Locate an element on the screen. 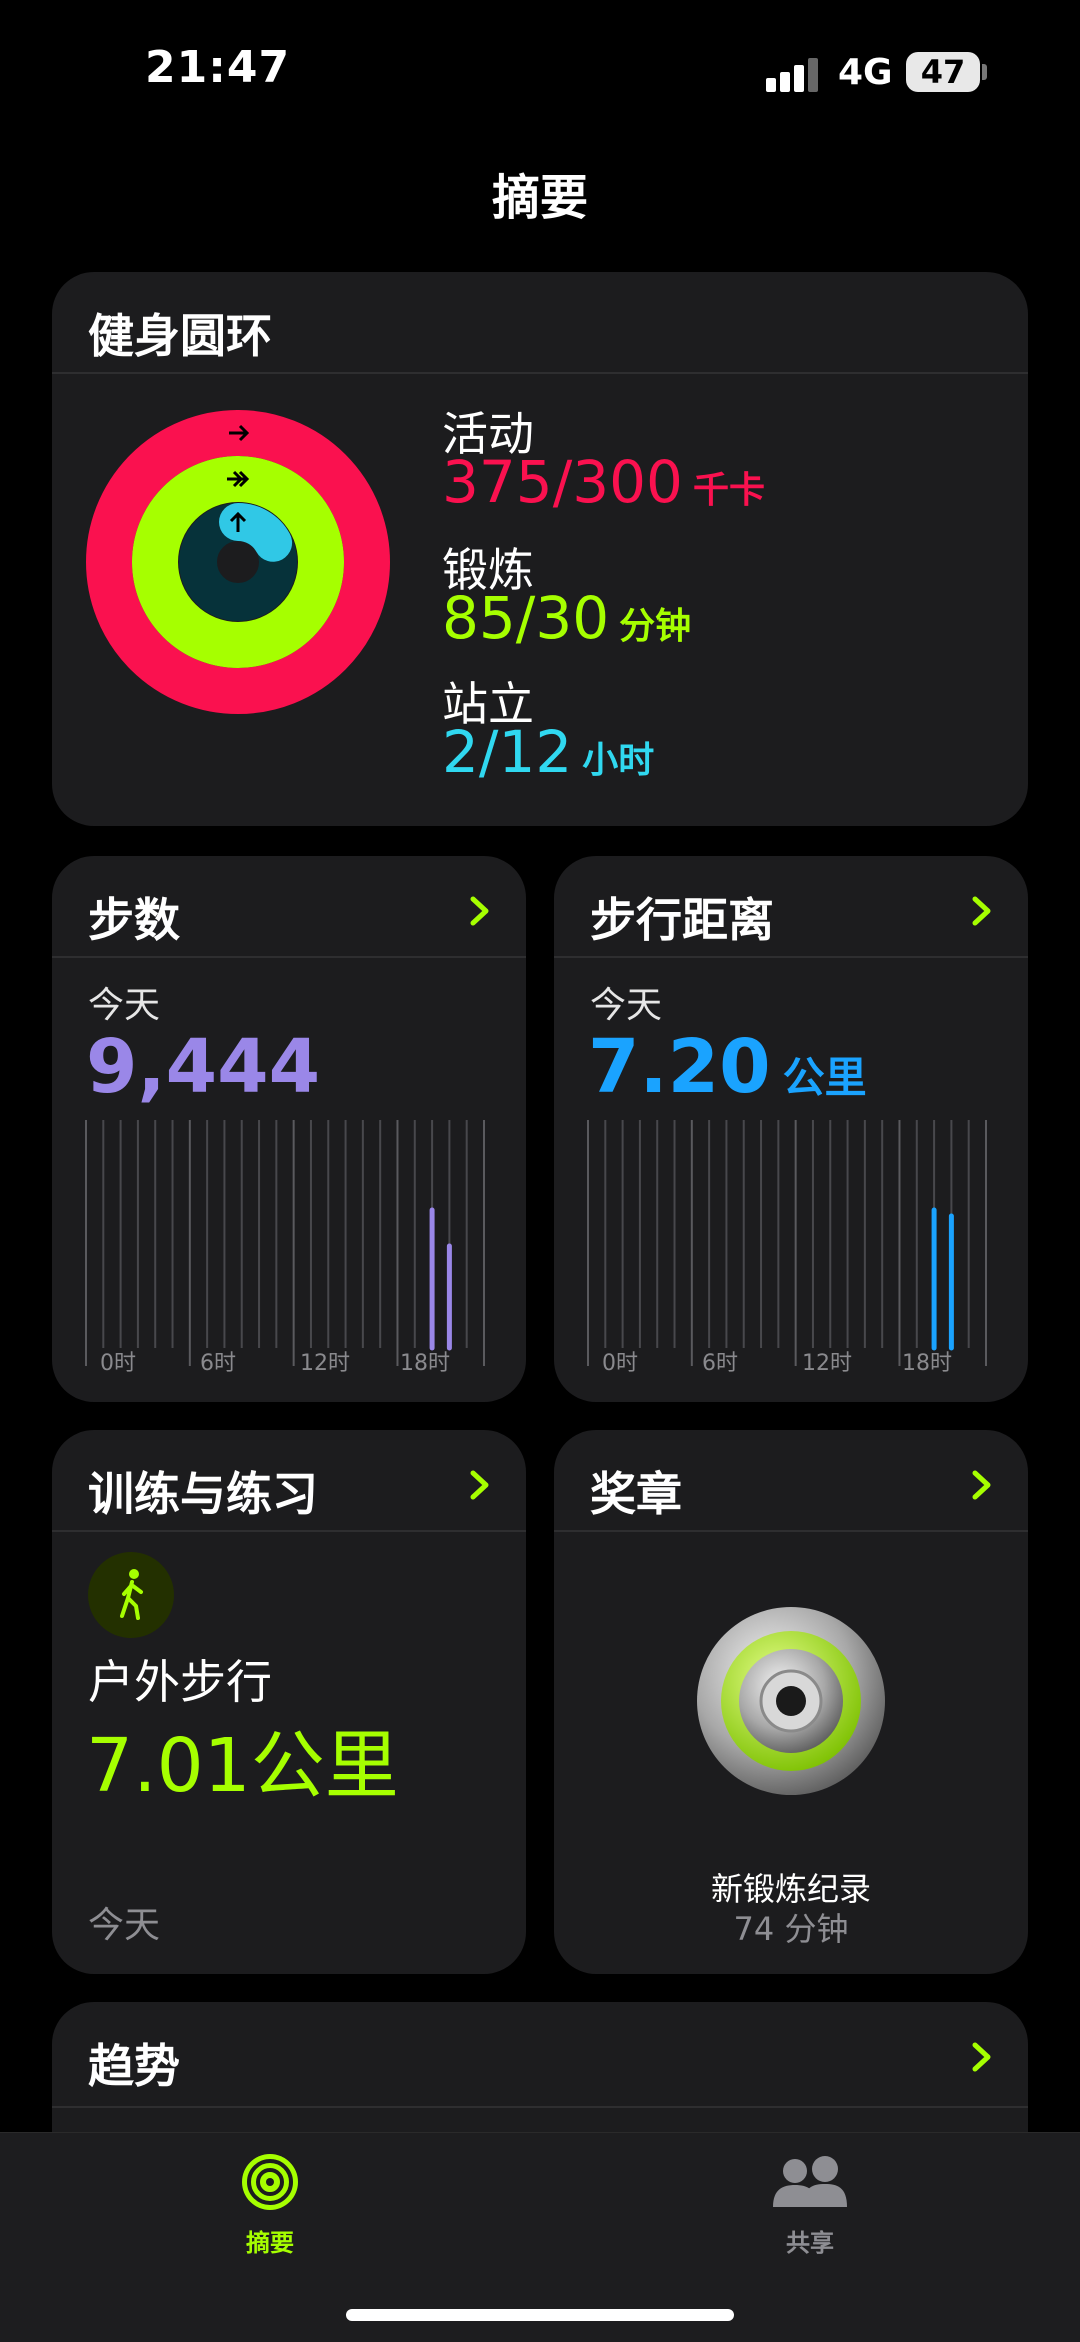  move-value-row: 375/300 千卡 is located at coordinates (603, 482).